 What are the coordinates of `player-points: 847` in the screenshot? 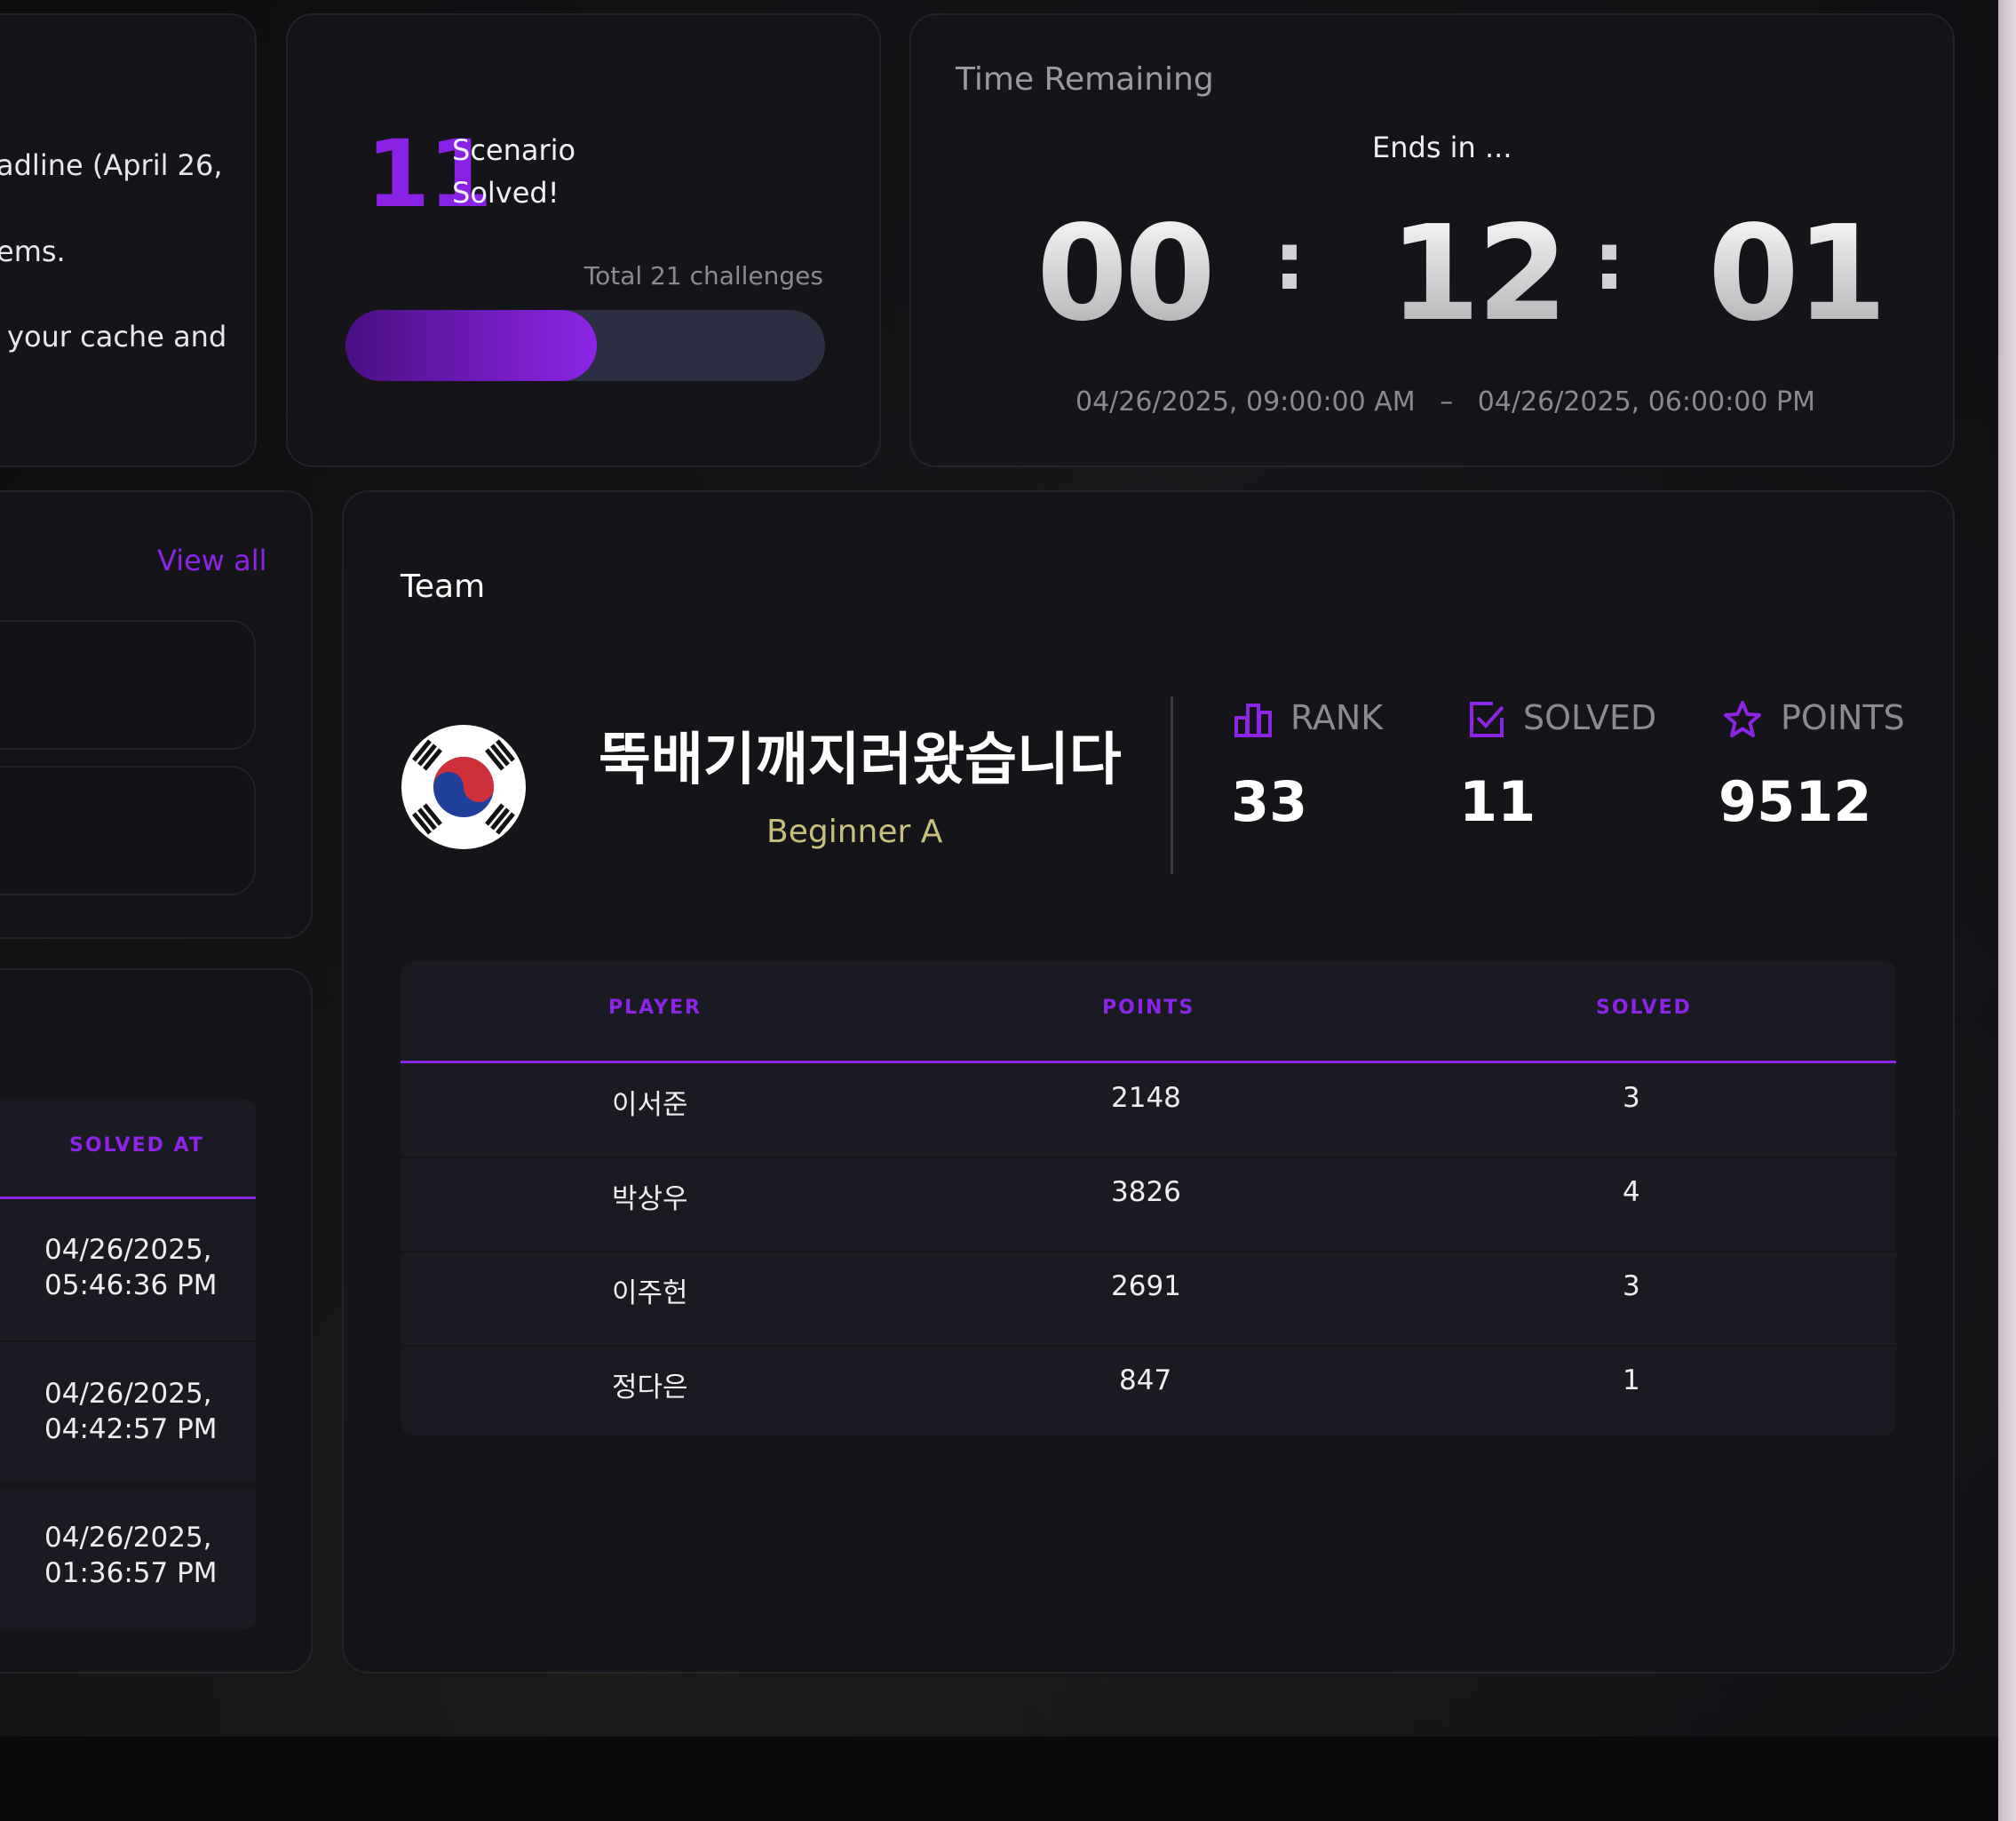 It's located at (1145, 1380).